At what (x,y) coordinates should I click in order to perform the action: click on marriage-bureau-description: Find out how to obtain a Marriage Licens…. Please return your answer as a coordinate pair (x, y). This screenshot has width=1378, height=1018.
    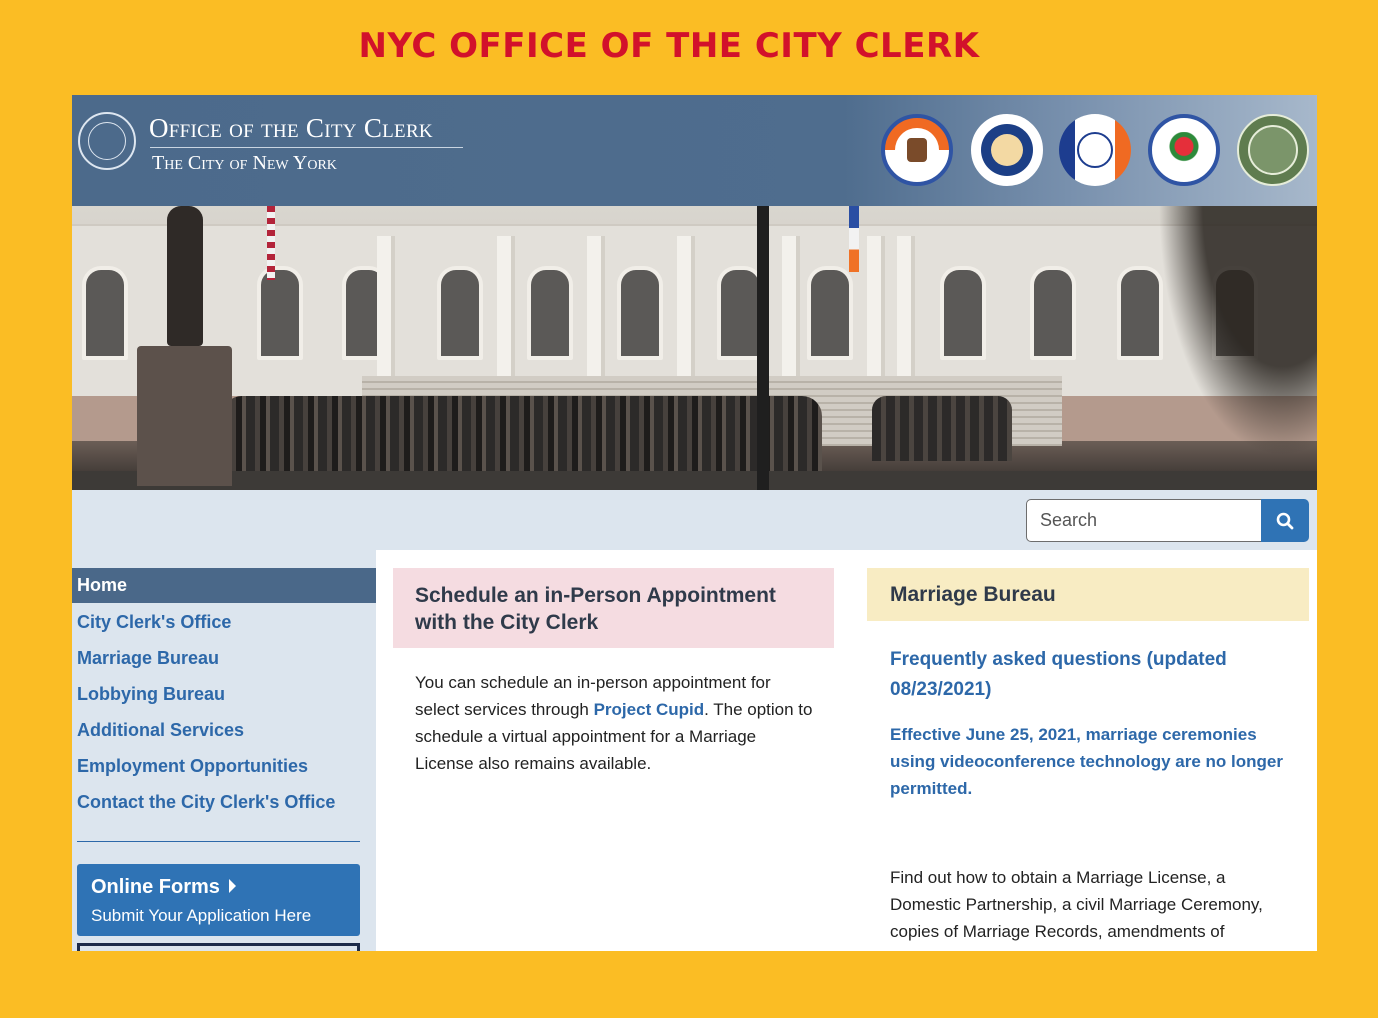
    Looking at the image, I should click on (1076, 904).